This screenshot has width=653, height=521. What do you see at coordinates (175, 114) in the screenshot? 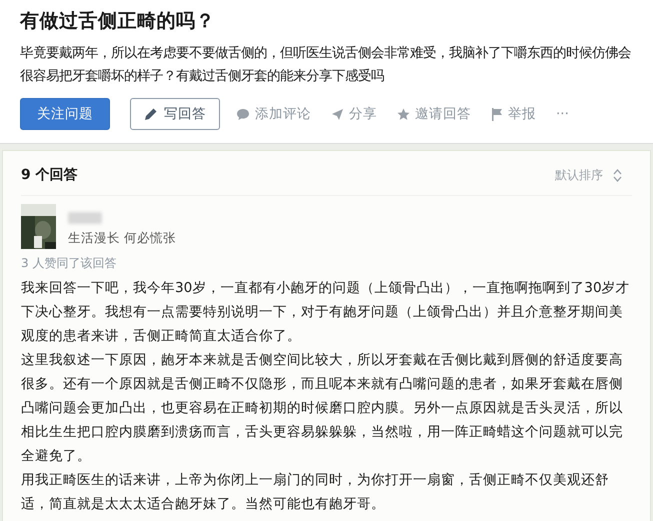
I see `write-answer-button: 写回答` at bounding box center [175, 114].